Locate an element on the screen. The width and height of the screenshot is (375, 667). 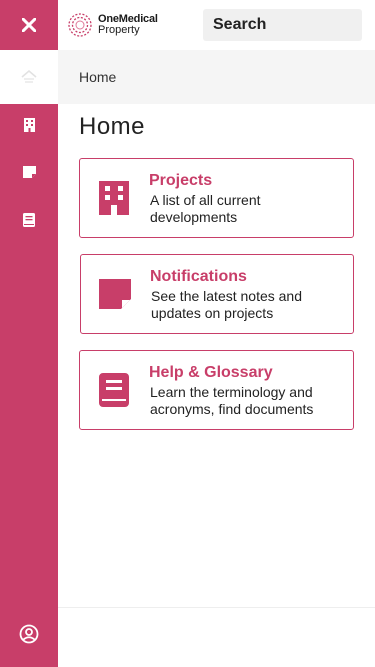
rail-item-projects is located at coordinates (29, 125).